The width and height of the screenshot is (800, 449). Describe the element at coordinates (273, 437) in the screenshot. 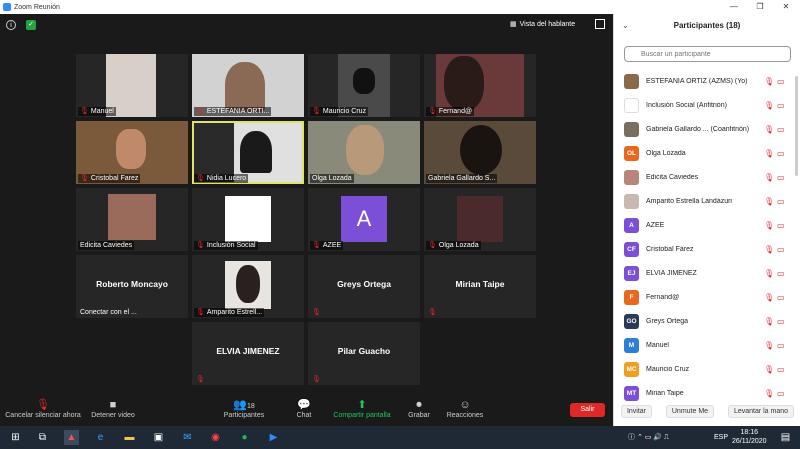

I see `zoom-taskbar-icon: ▶` at that location.